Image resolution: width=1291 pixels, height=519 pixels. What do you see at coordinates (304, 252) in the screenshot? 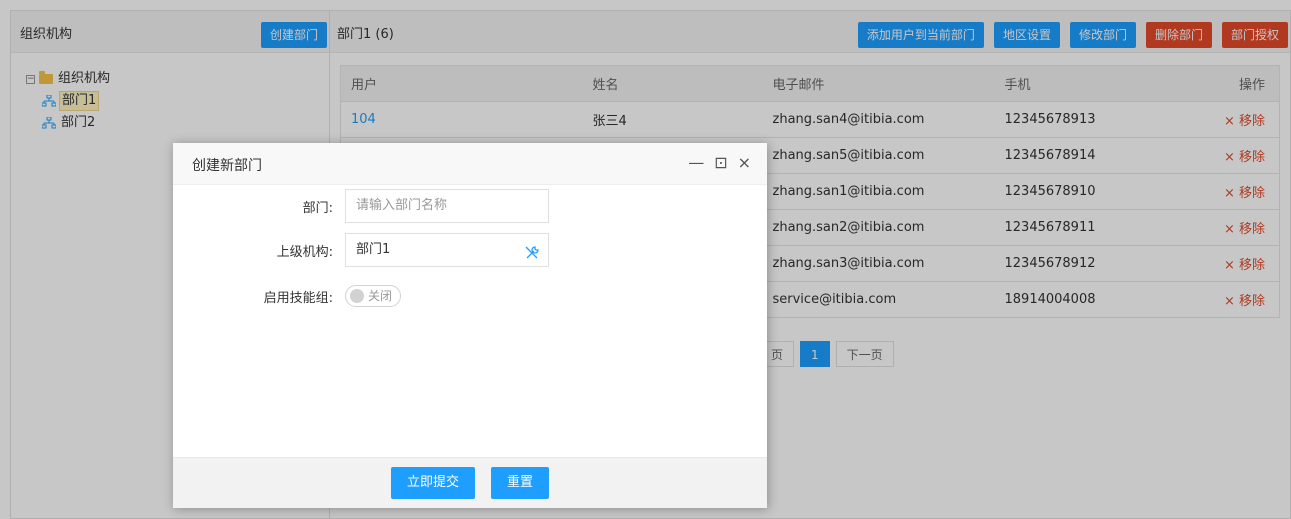
I see `parent-label: 上级机构:` at bounding box center [304, 252].